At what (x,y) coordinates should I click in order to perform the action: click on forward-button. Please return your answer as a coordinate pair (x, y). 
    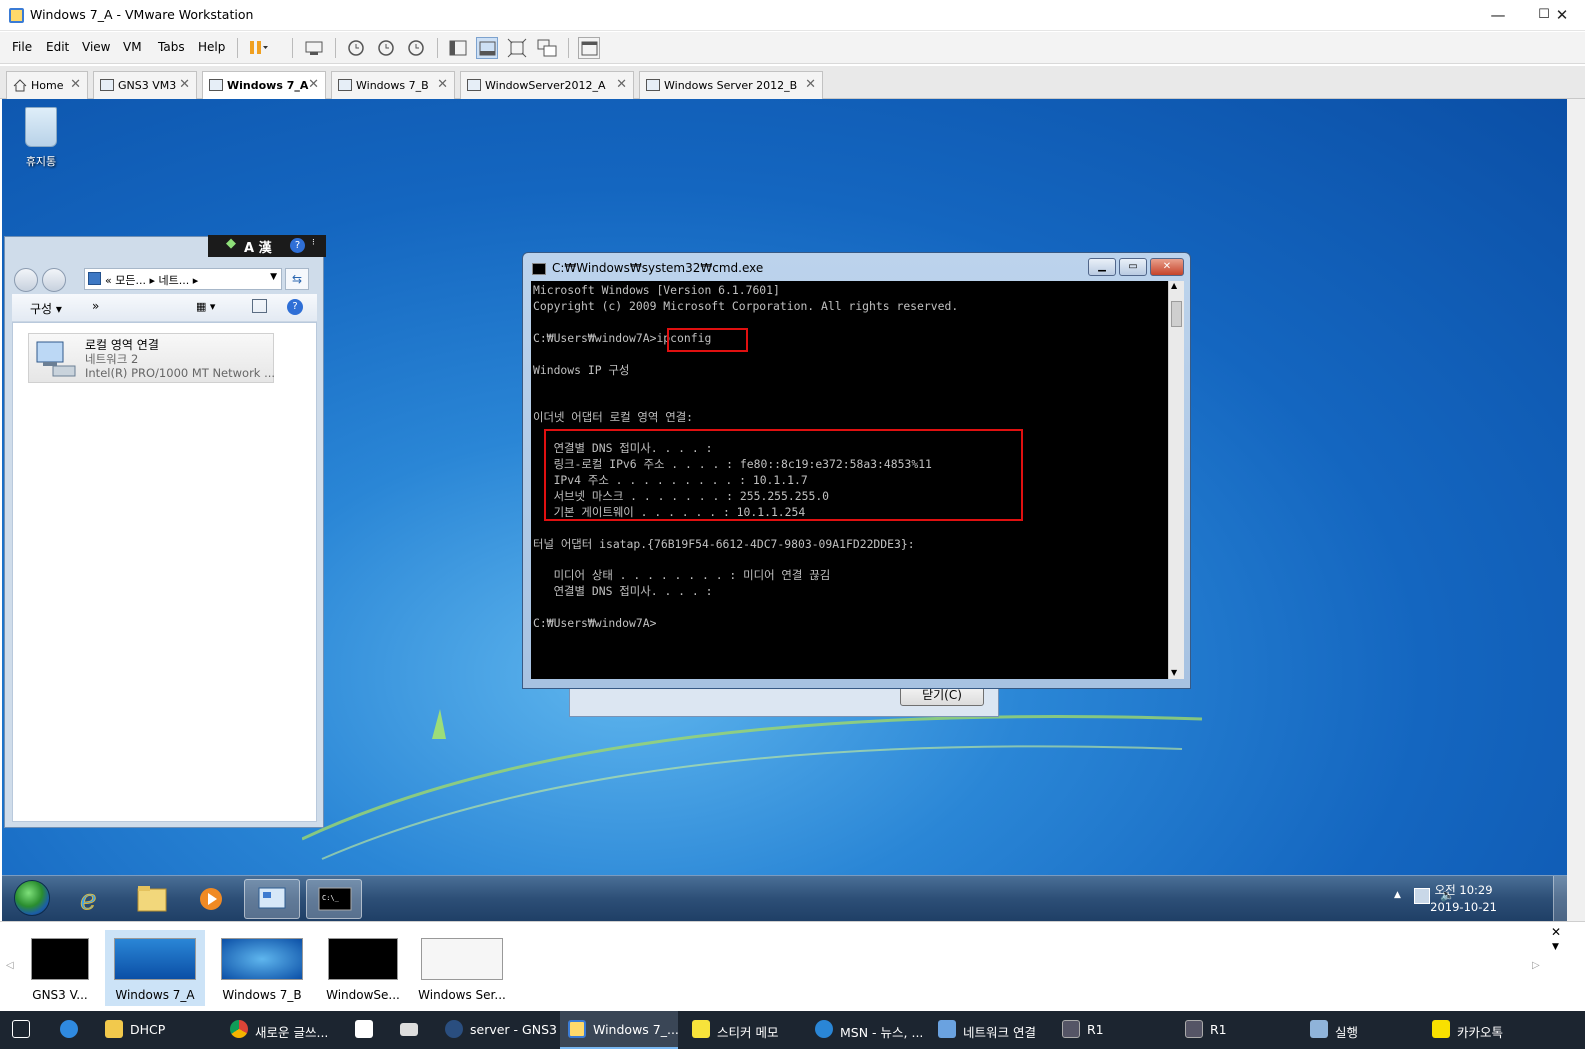
    Looking at the image, I should click on (54, 280).